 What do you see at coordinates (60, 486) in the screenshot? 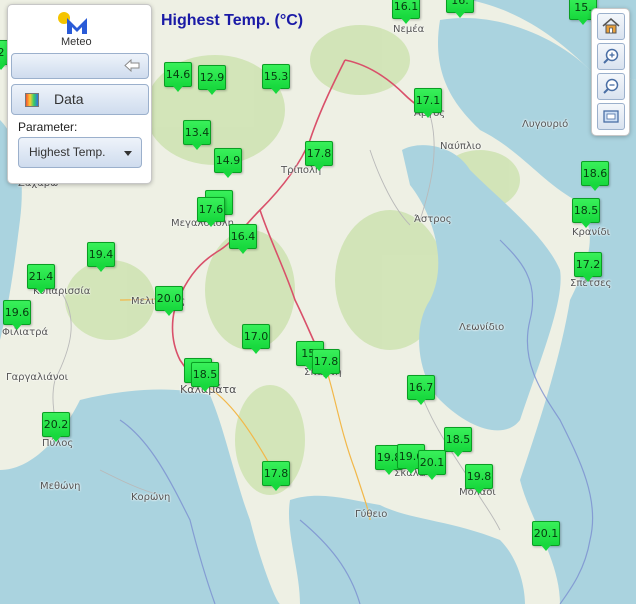
I see `place-label: Μεθώνη` at bounding box center [60, 486].